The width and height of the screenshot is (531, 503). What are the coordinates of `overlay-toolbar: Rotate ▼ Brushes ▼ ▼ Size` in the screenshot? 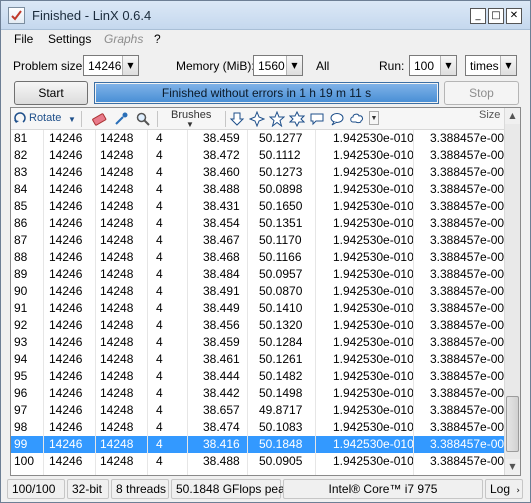 It's located at (258, 119).